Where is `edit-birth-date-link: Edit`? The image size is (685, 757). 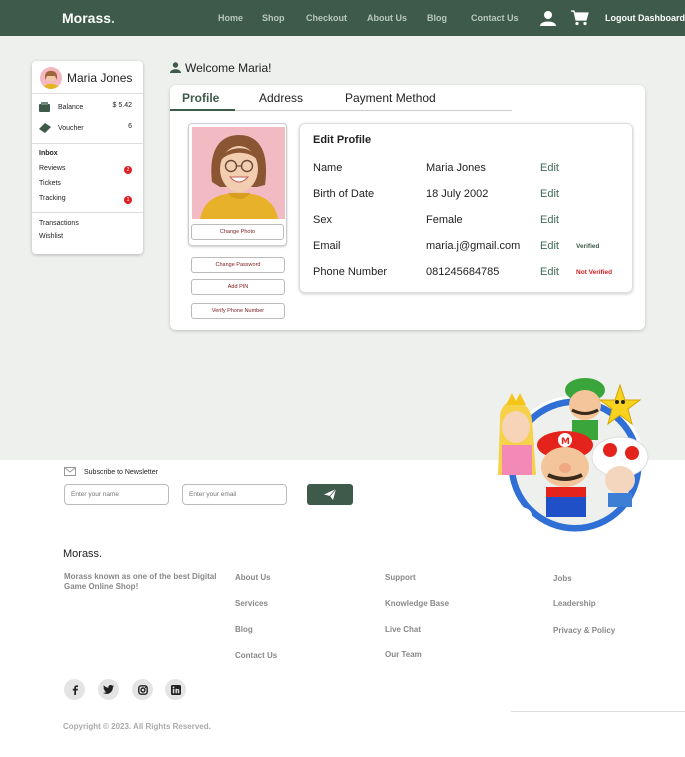 edit-birth-date-link: Edit is located at coordinates (549, 194).